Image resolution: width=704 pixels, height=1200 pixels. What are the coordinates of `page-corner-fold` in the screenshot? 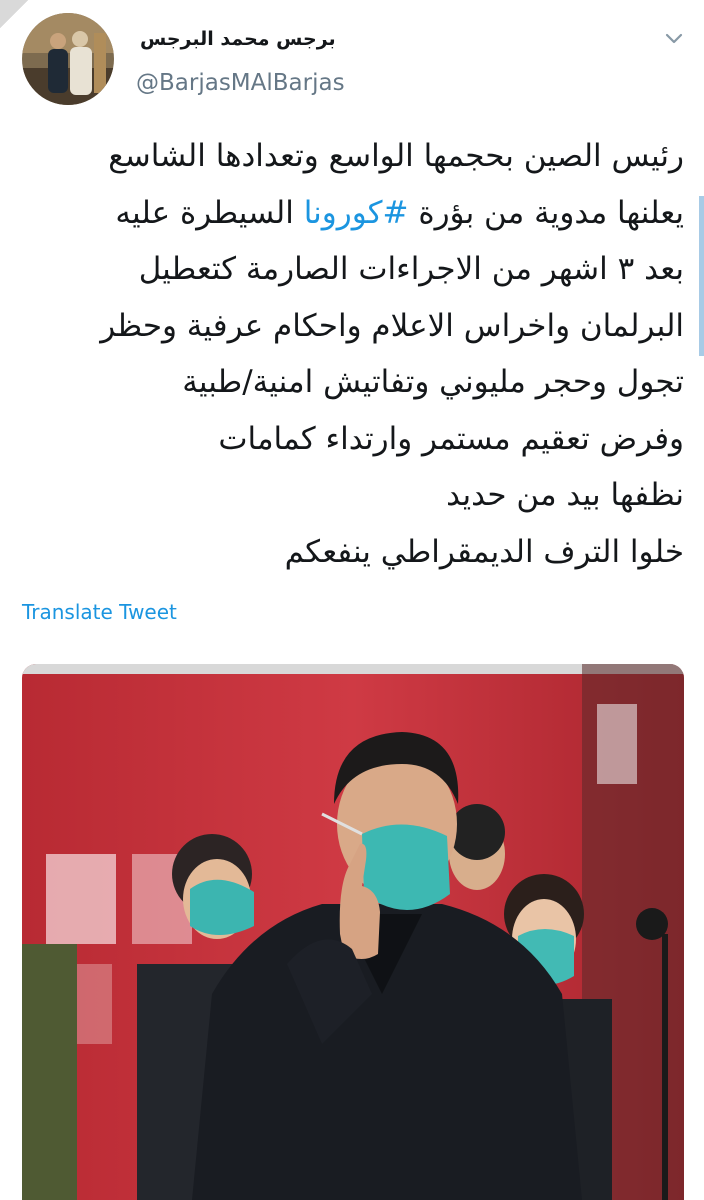 It's located at (14, 14).